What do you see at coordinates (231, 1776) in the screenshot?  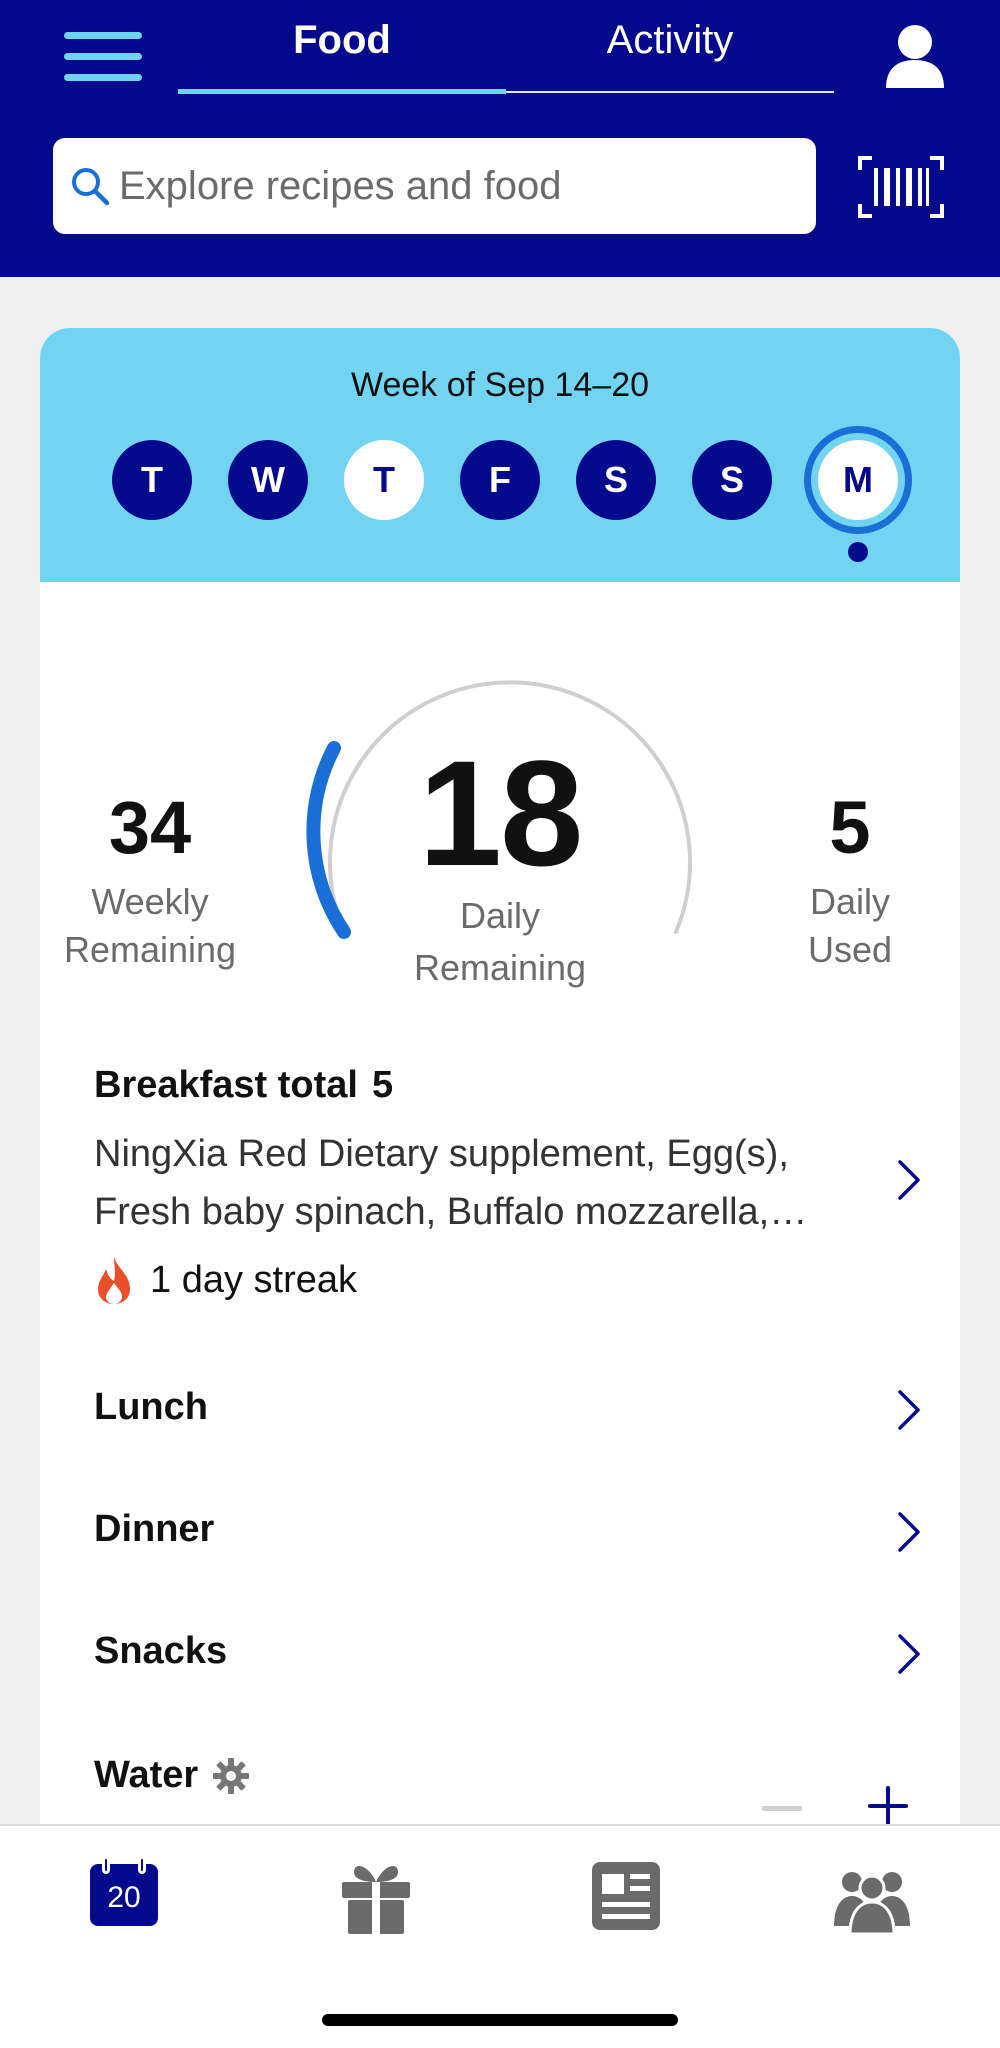 I see `gear-icon` at bounding box center [231, 1776].